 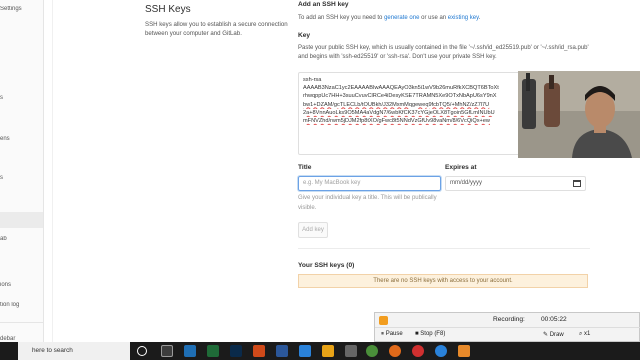 What do you see at coordinates (509, 319) in the screenshot?
I see `recording-label: Recording:` at bounding box center [509, 319].